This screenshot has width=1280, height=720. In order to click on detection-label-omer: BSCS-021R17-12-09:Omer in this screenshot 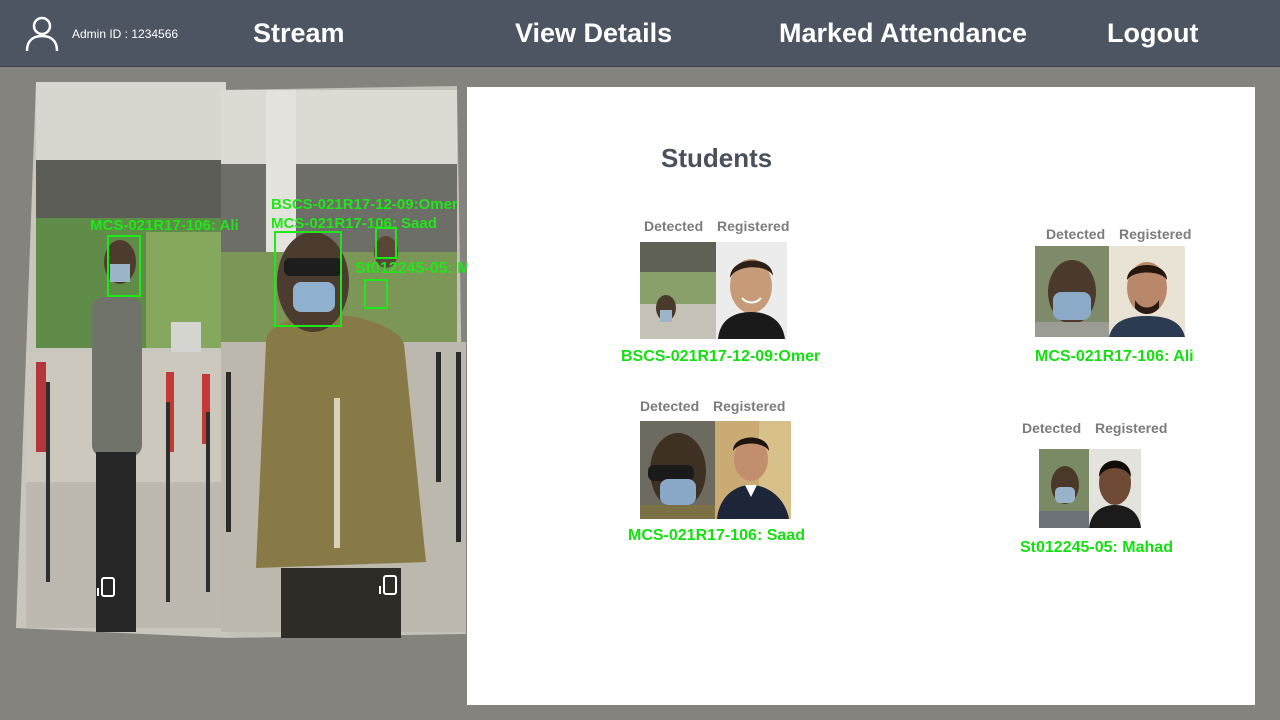, I will do `click(364, 204)`.